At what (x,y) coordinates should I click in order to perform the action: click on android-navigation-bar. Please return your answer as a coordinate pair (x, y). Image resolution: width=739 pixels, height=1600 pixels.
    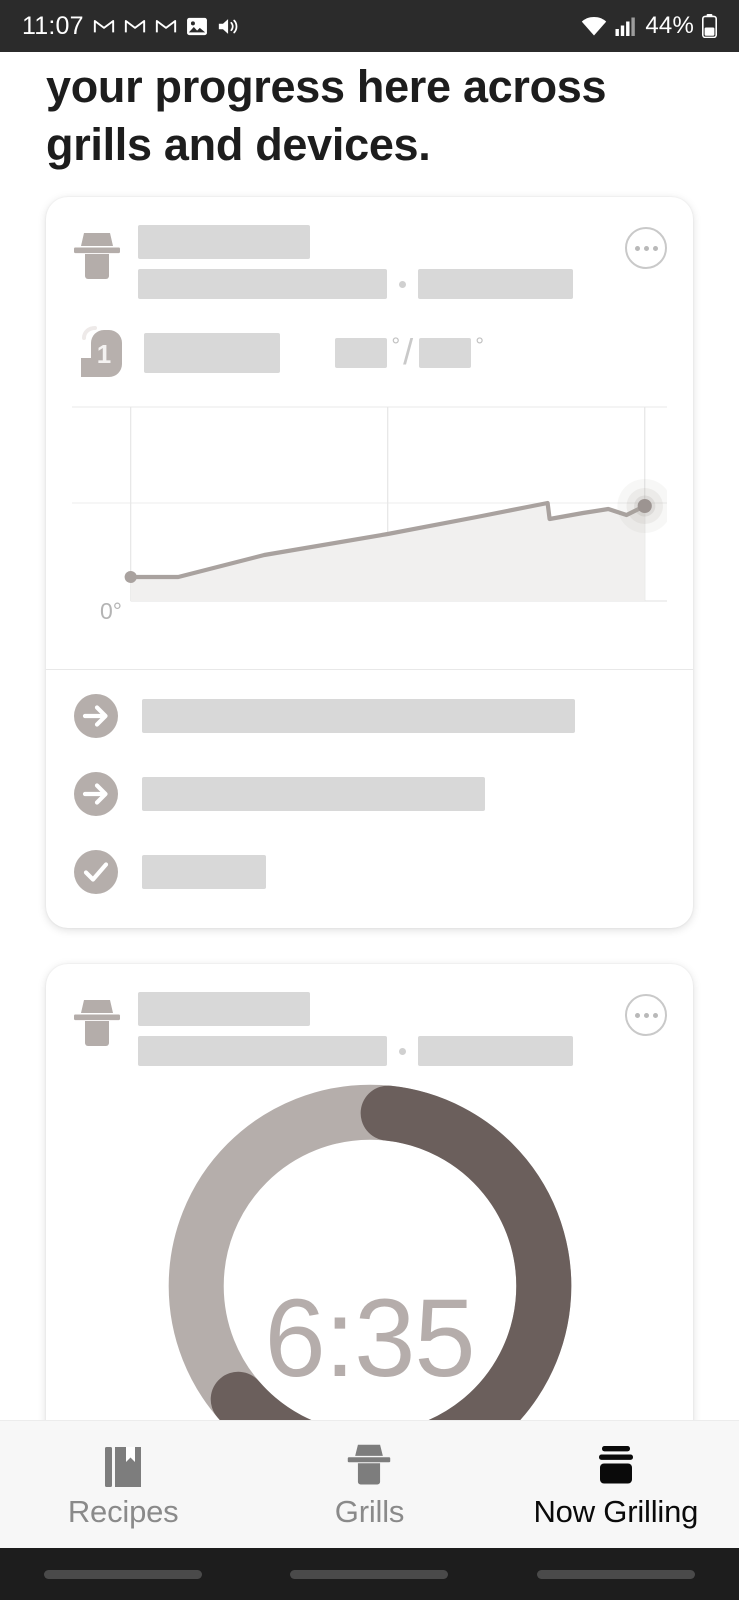
    Looking at the image, I should click on (369, 1574).